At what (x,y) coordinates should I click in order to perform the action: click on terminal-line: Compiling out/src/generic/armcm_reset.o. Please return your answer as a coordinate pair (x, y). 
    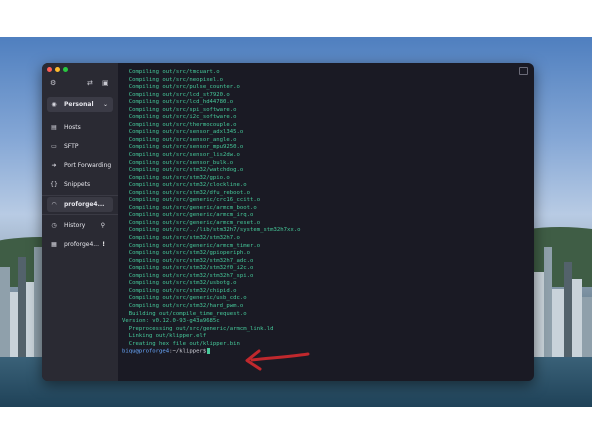
    Looking at the image, I should click on (191, 222).